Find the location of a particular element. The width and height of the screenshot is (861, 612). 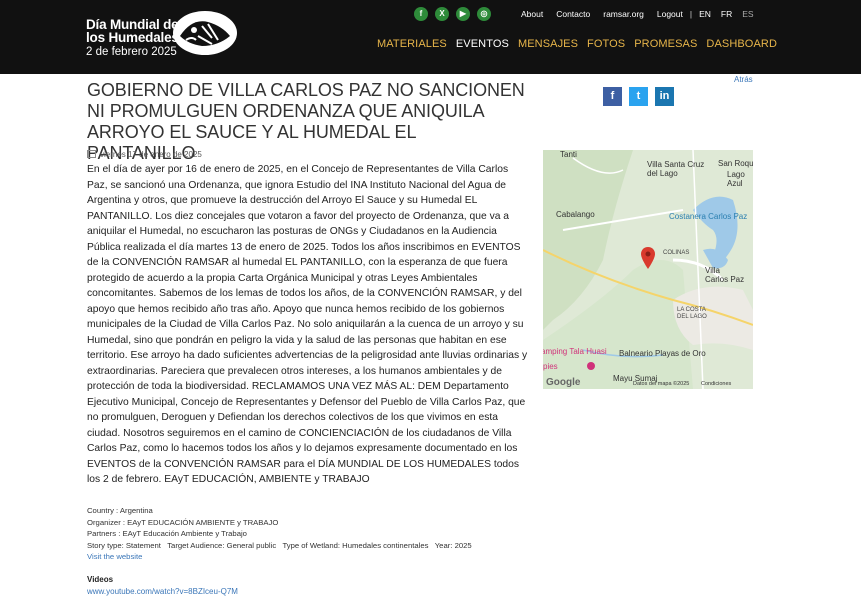

nav-mensajes: MENSAJES is located at coordinates (548, 44).